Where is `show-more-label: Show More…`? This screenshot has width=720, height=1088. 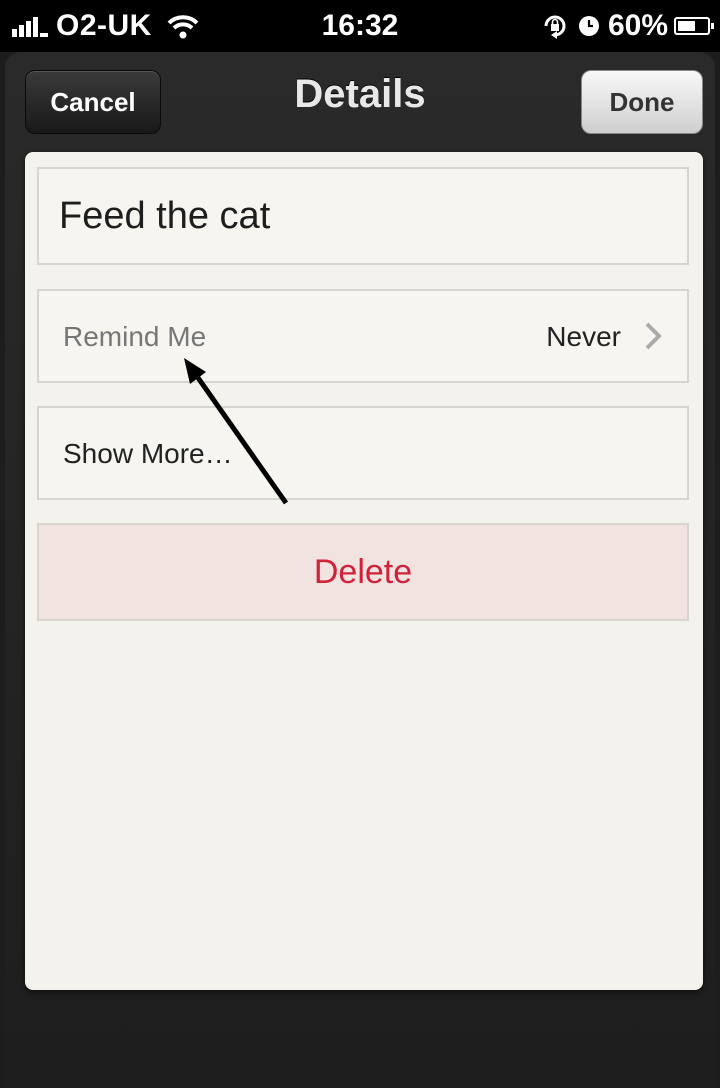 show-more-label: Show More… is located at coordinates (148, 453).